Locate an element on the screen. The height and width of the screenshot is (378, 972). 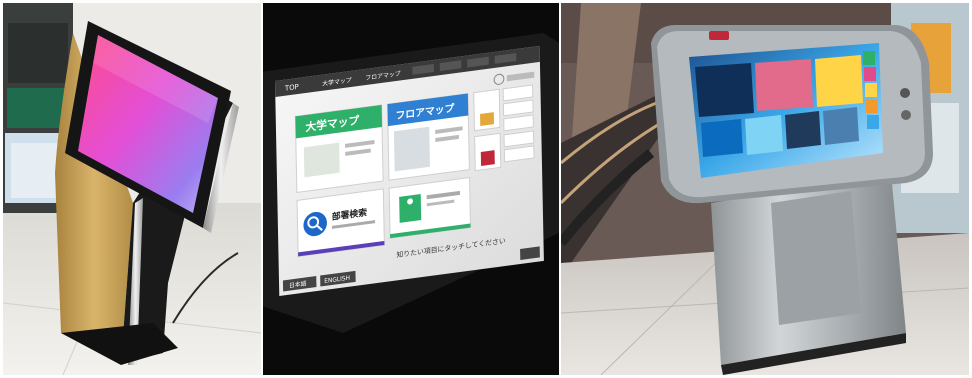
bezel-sensor-icon is located at coordinates (906, 115).